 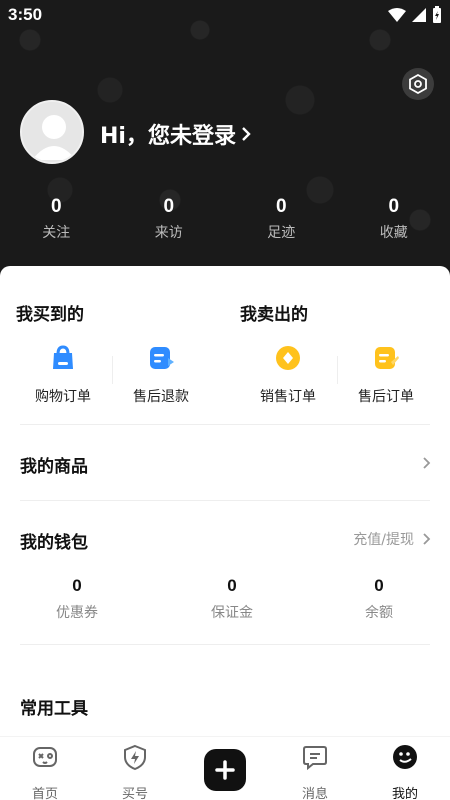 I want to click on profile-stats: 0 关注 0 来访 0 足迹 0 收藏, so click(x=225, y=219).